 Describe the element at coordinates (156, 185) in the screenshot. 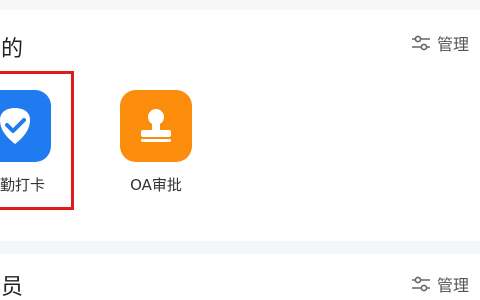

I see `app-label: OA审批` at that location.